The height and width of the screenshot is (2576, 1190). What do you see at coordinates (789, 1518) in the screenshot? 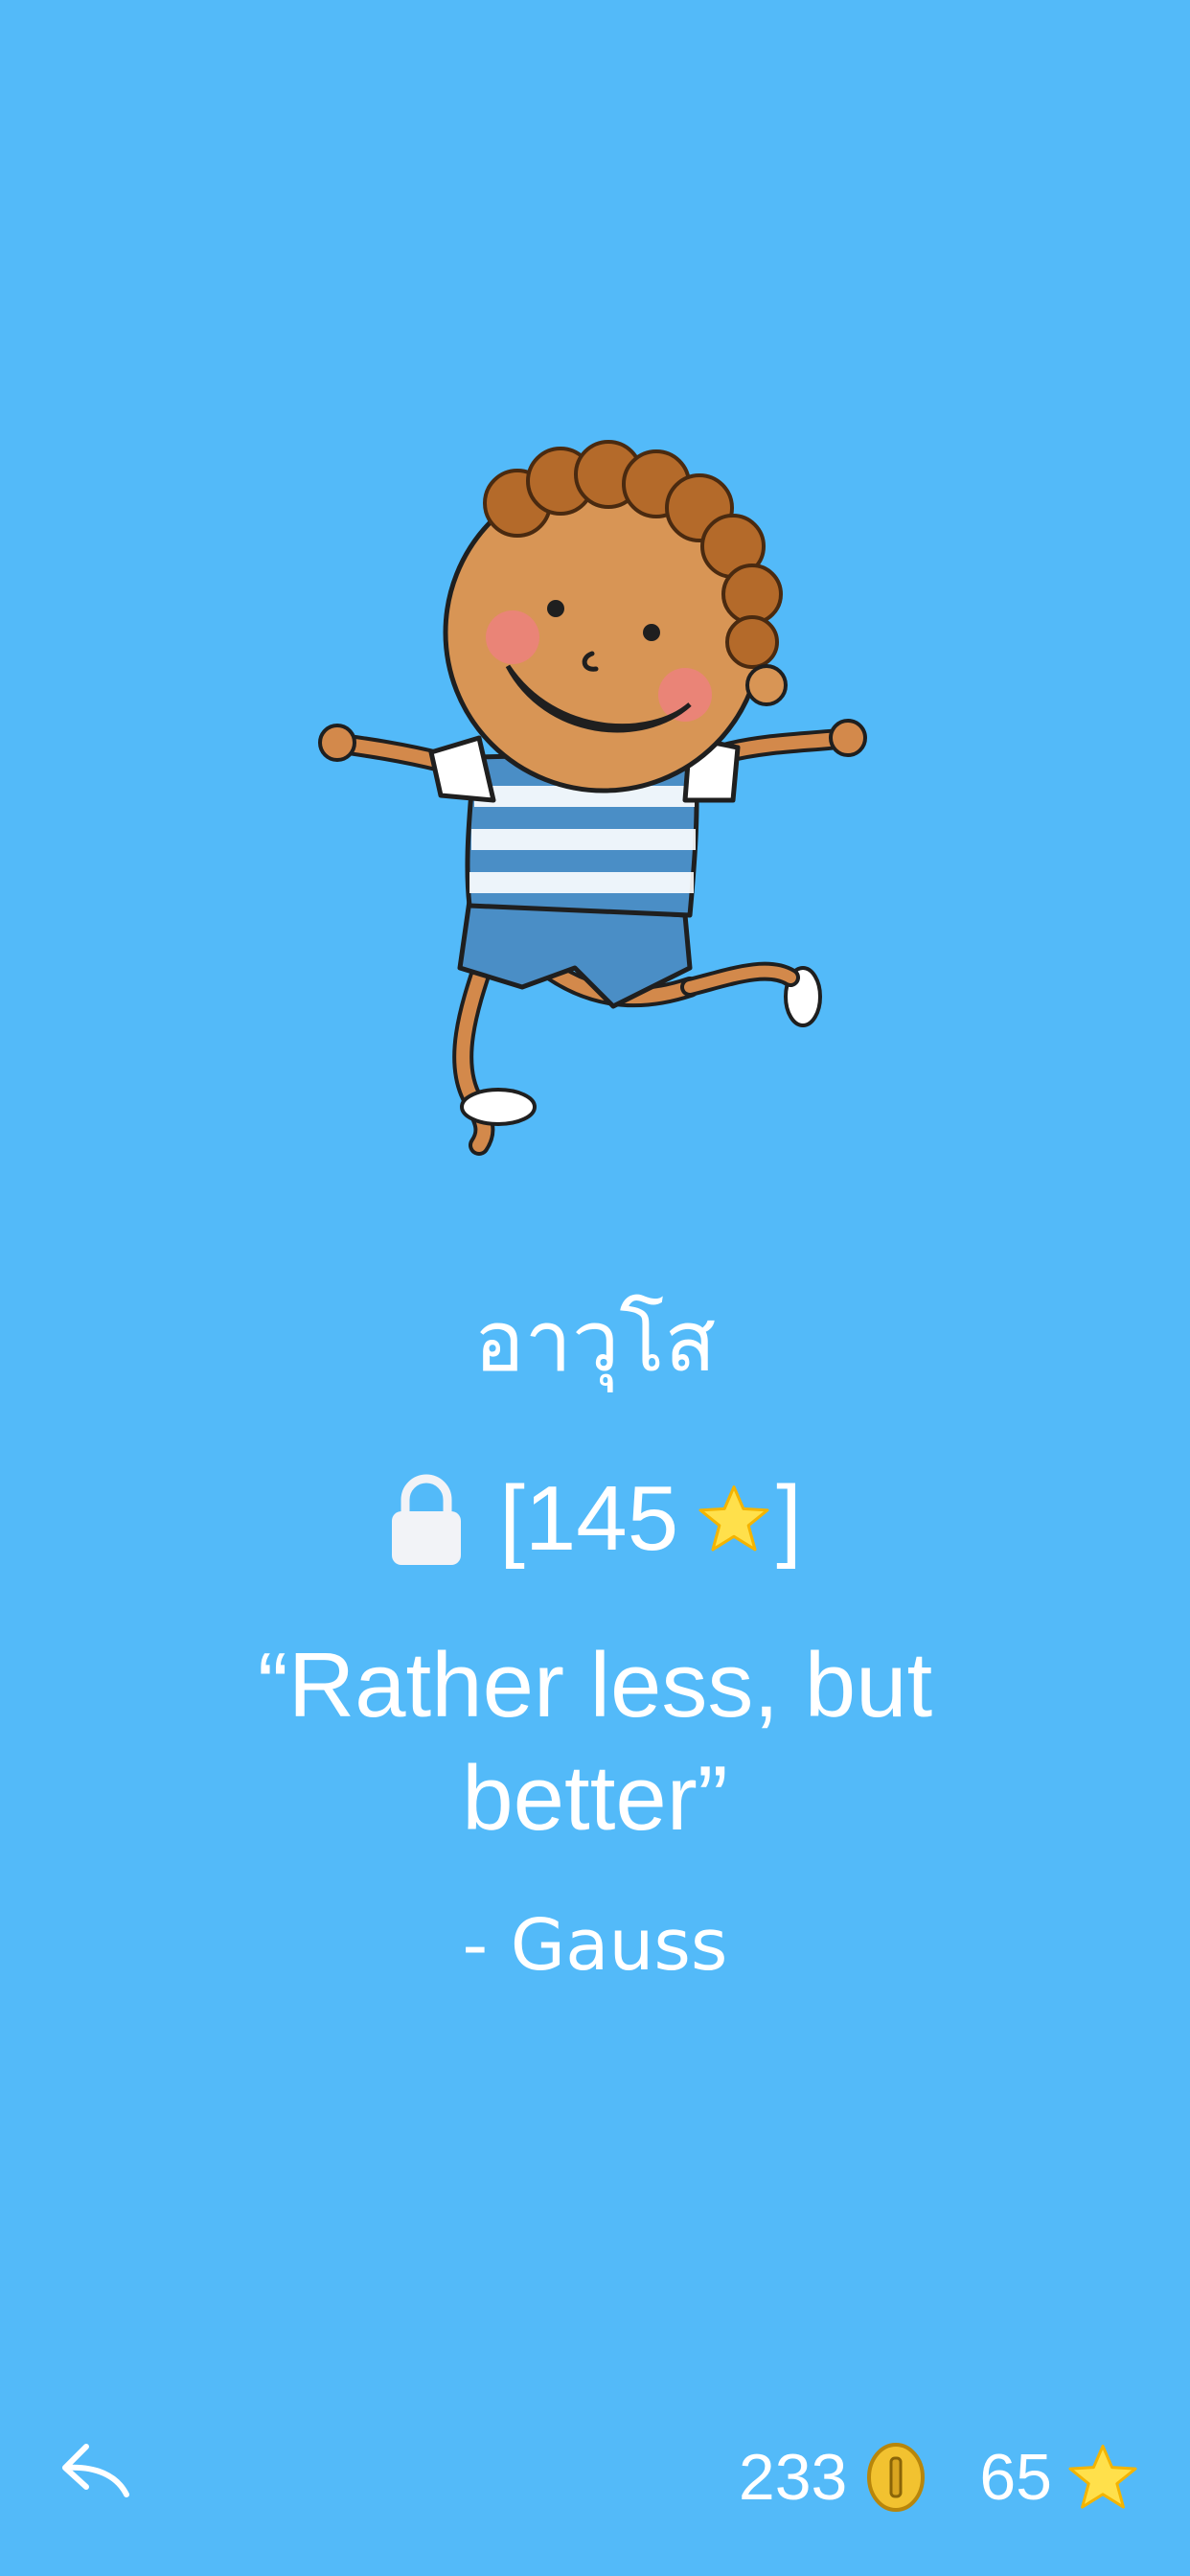
I see `unlock-close-bracket: ]` at bounding box center [789, 1518].